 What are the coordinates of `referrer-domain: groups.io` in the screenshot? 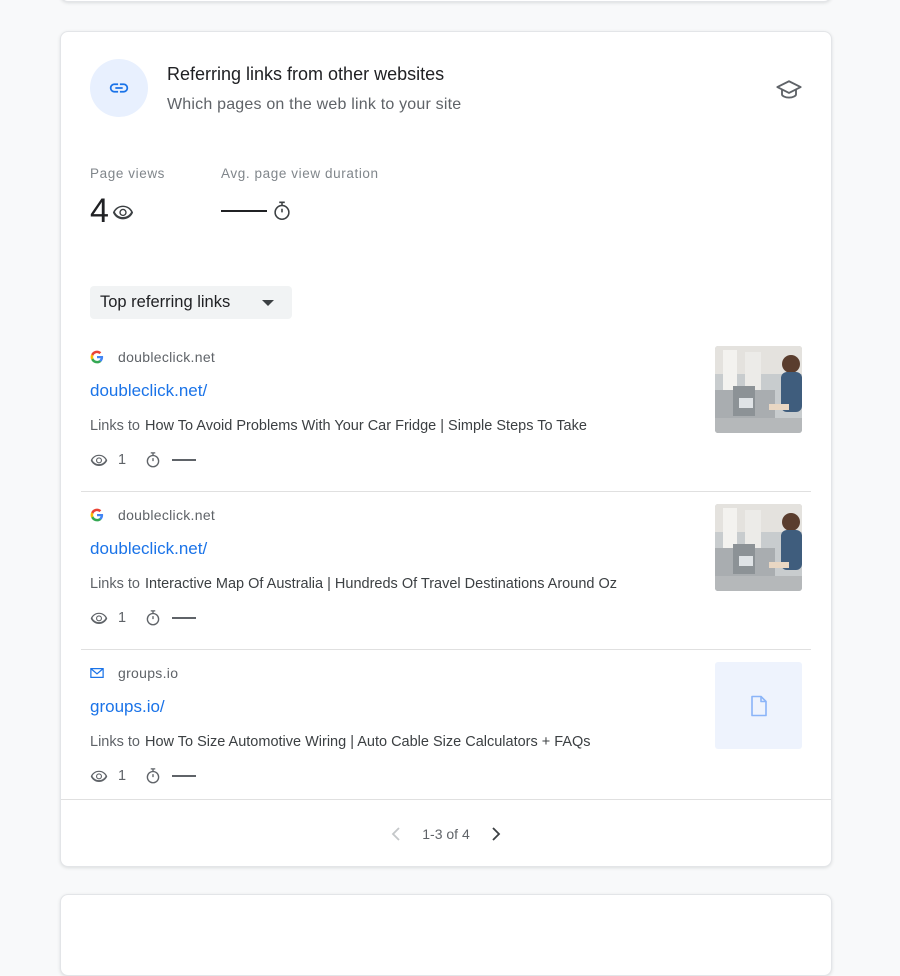 It's located at (134, 673).